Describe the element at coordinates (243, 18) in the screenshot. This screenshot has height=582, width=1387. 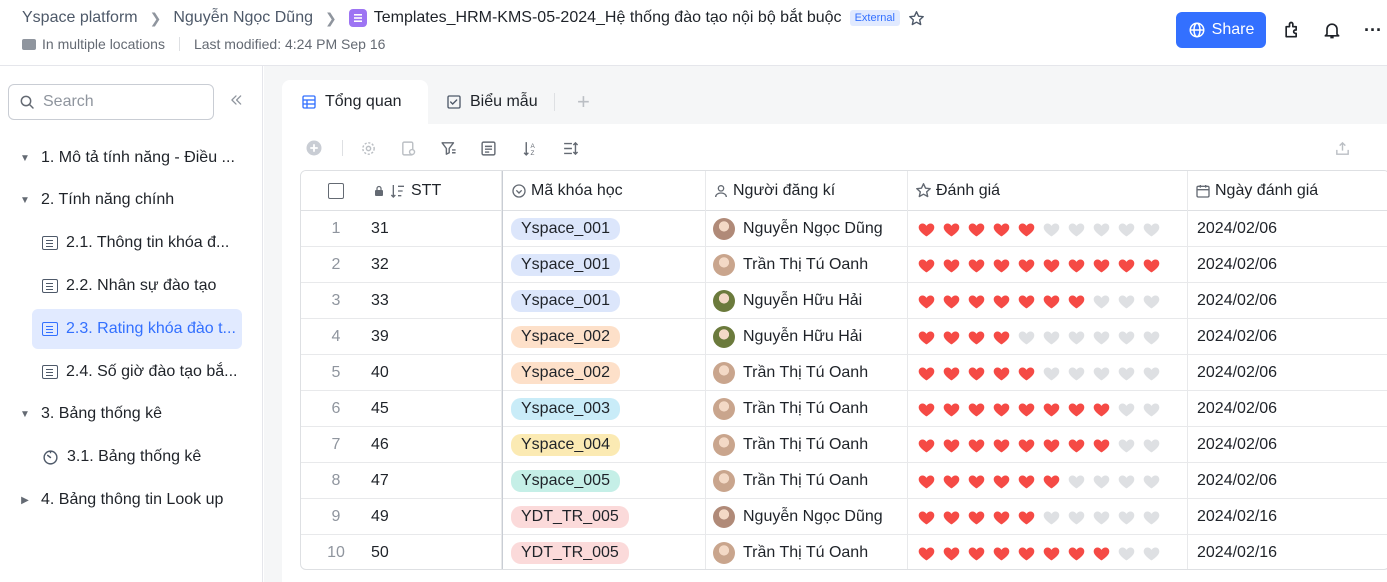
I see `breadcrumb-owner: Nguyễn Ngọc Dũng` at that location.